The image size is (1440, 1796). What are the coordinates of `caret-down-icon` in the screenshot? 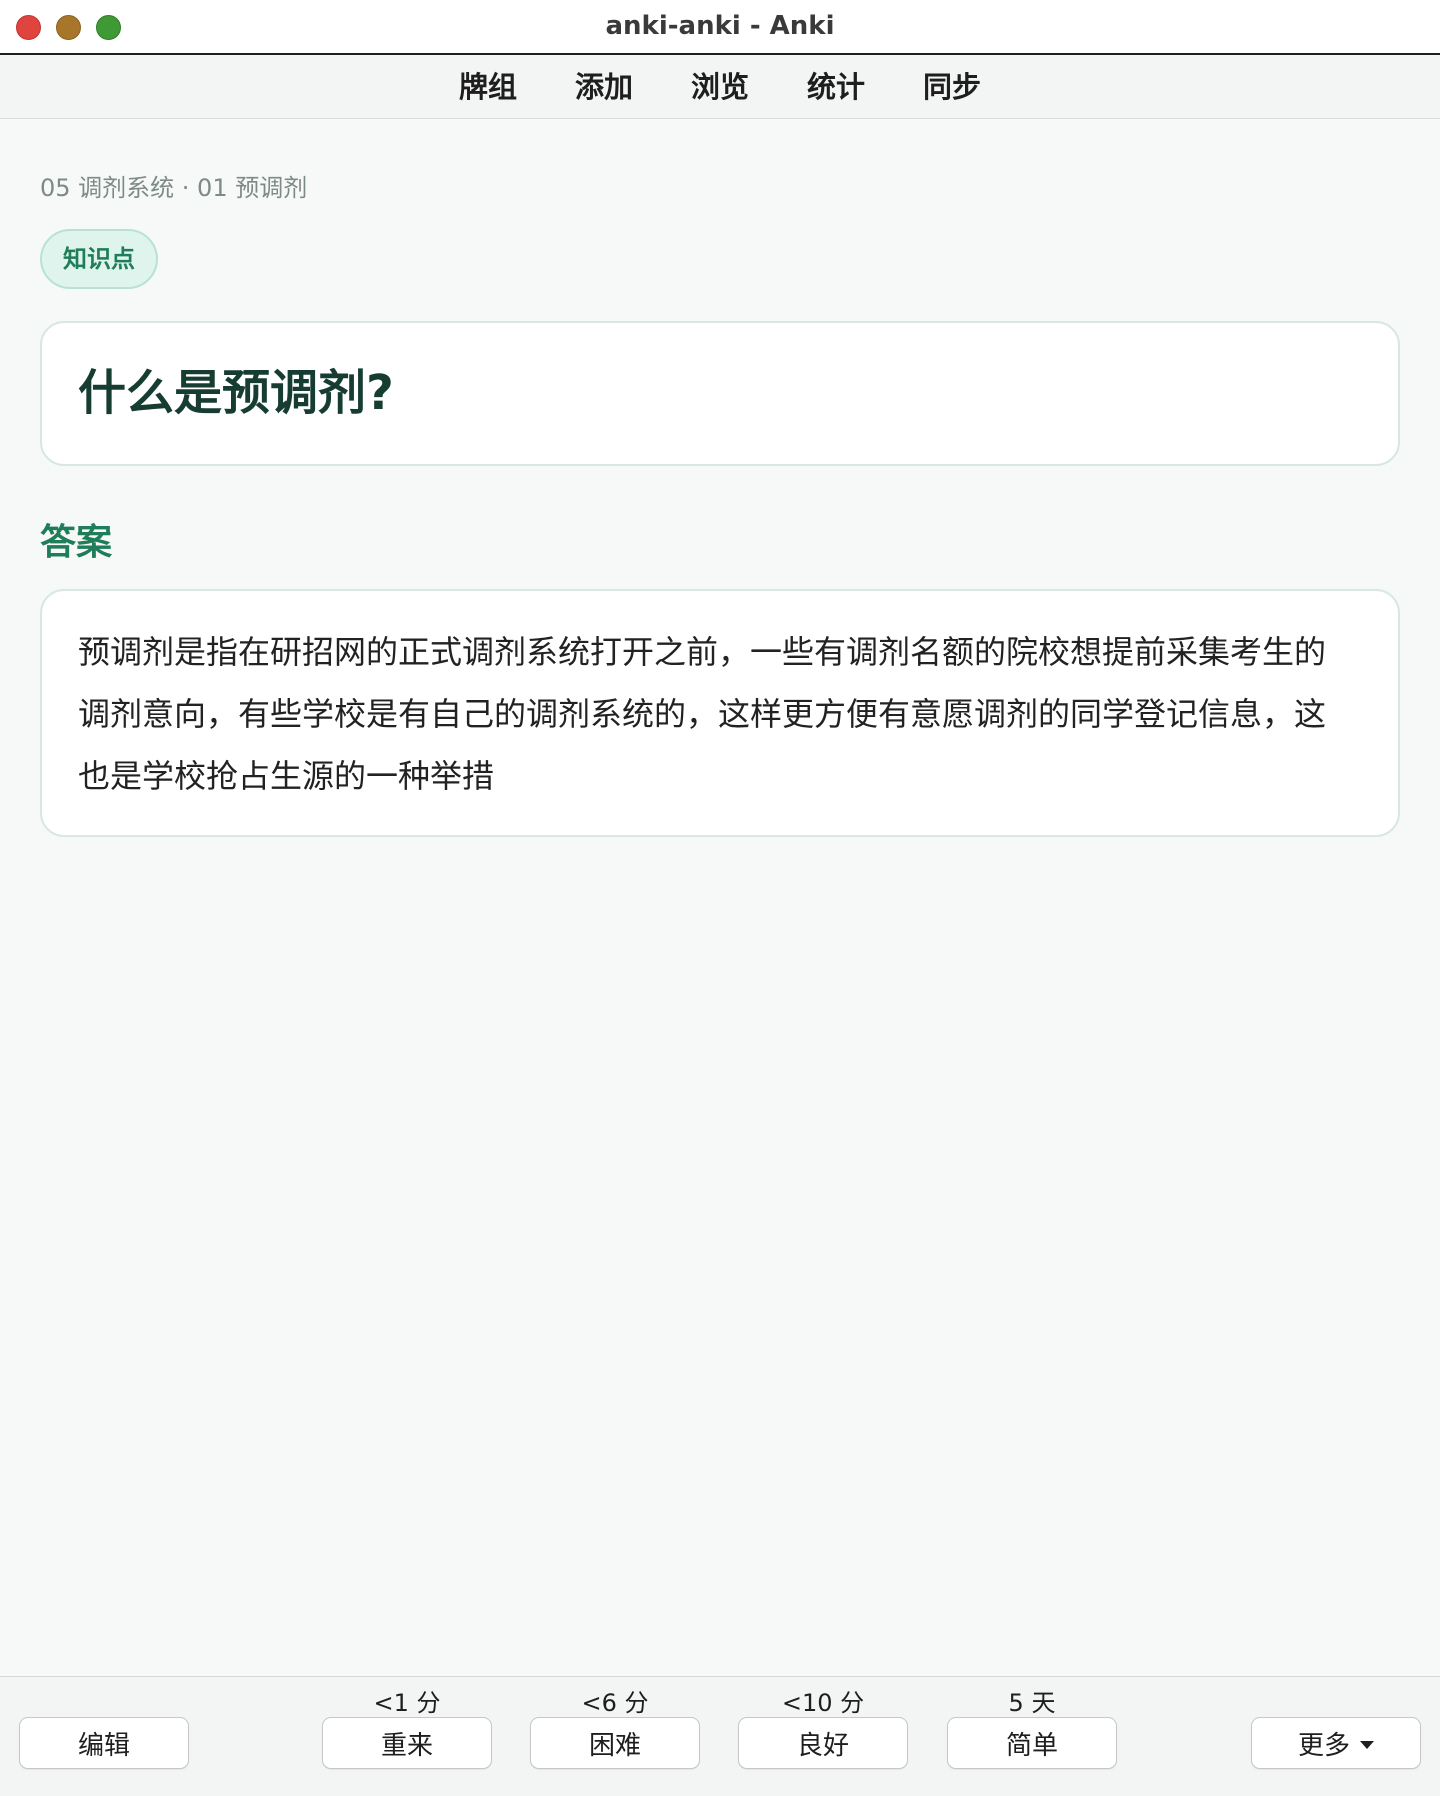 It's located at (1367, 1745).